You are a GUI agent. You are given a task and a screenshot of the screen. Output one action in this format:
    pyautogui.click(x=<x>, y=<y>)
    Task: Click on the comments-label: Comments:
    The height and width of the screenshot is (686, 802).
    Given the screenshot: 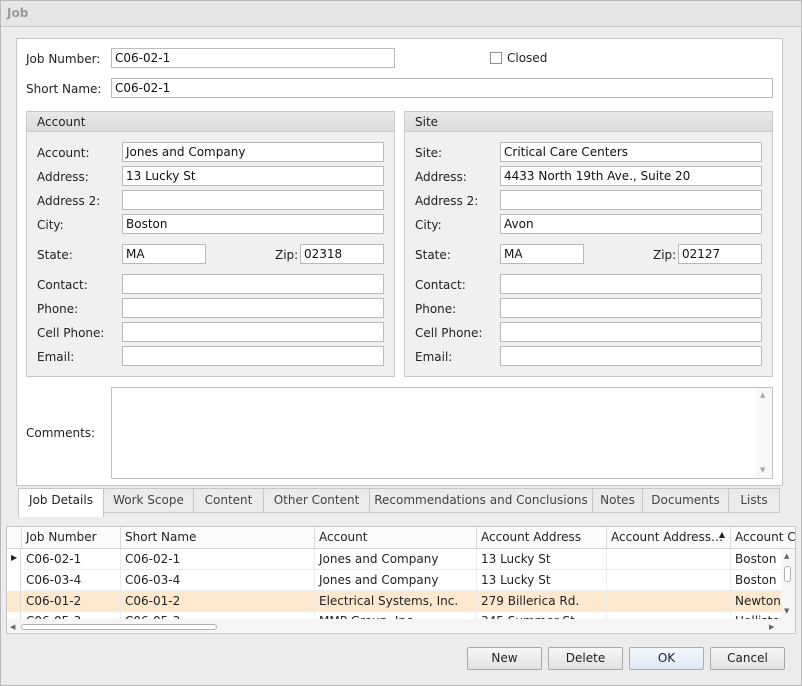 What is the action you would take?
    pyautogui.click(x=61, y=433)
    